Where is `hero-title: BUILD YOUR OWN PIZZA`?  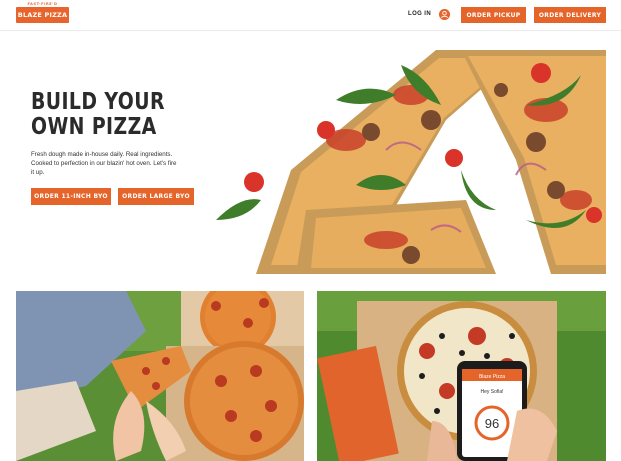 hero-title: BUILD YOUR OWN PIZZA is located at coordinates (100, 115).